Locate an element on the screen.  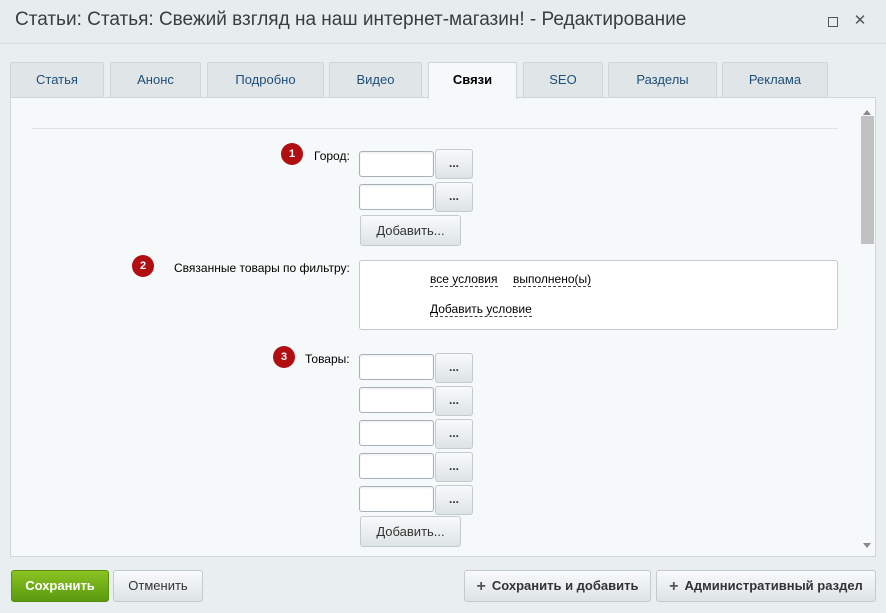
city-label: Город: is located at coordinates (332, 156).